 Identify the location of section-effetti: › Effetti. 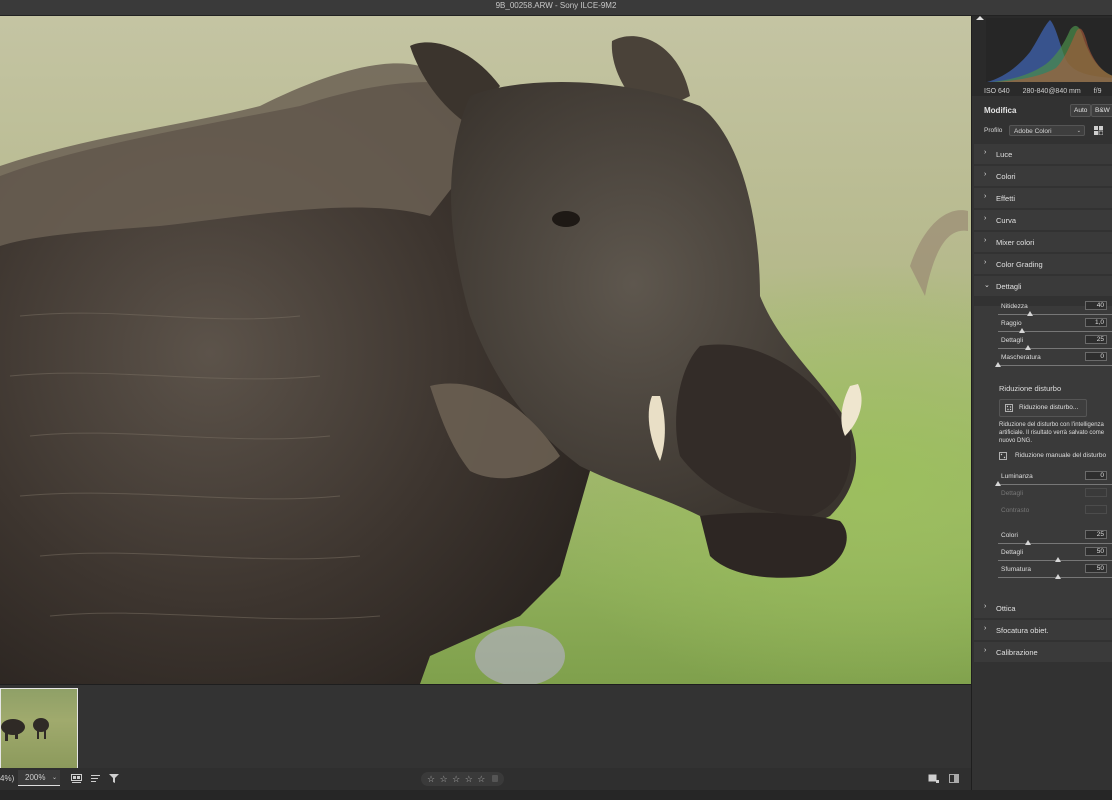
(1043, 198).